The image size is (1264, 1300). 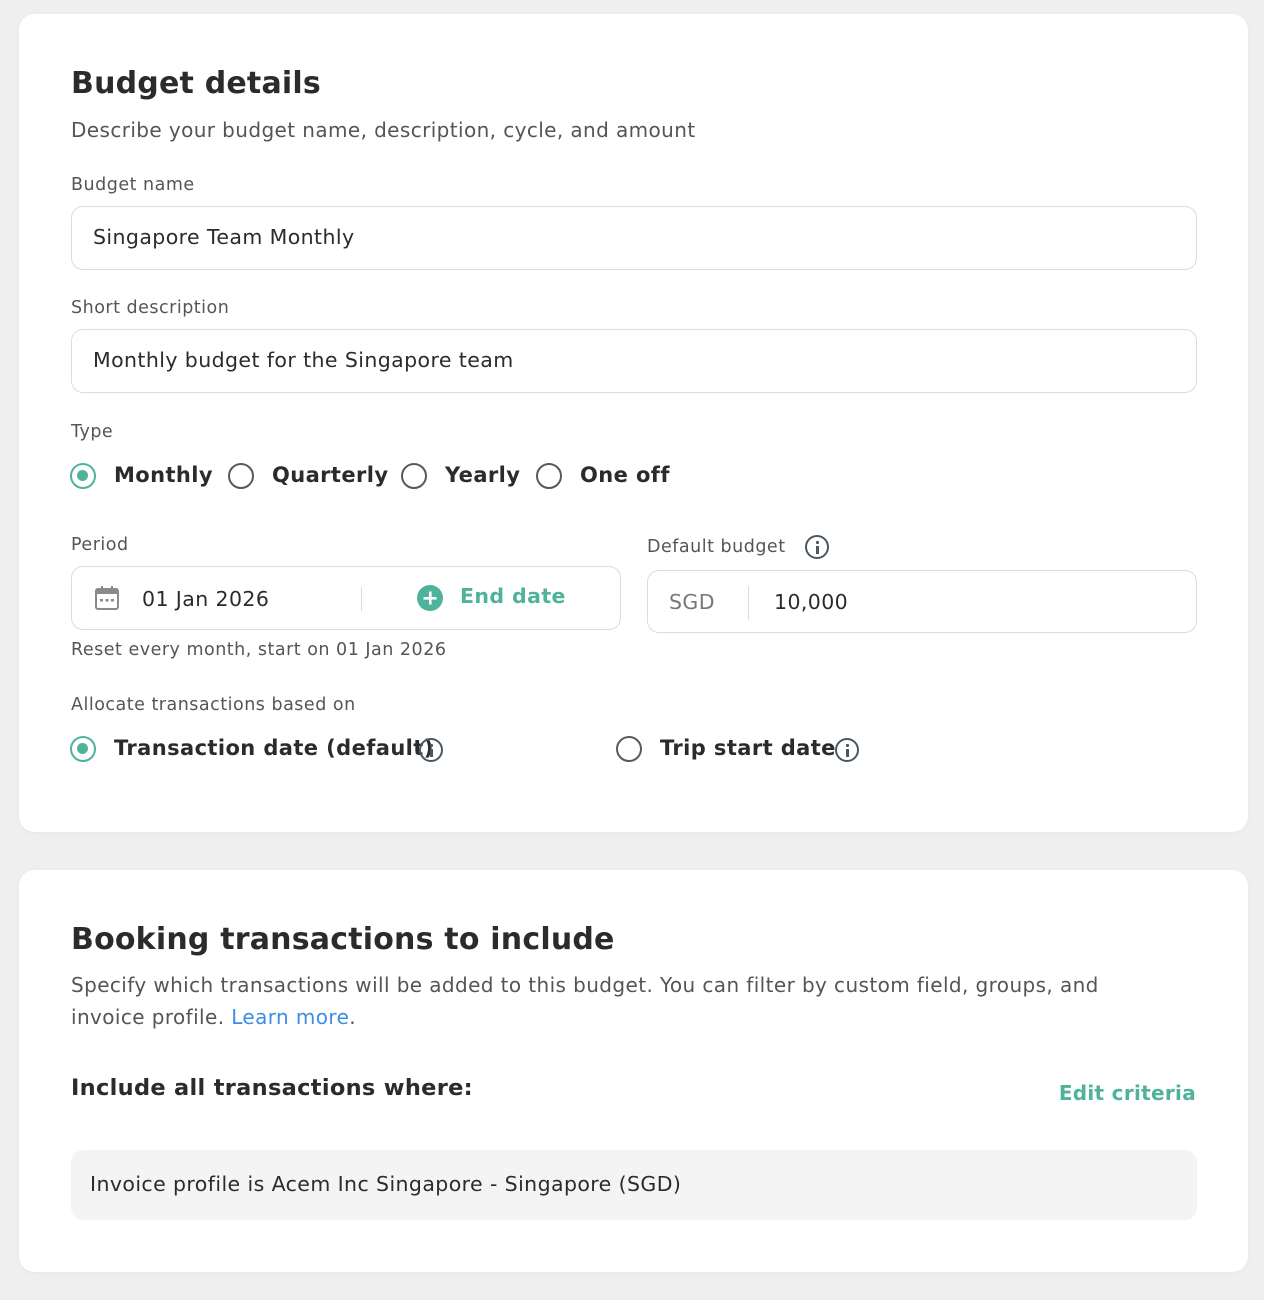 What do you see at coordinates (748, 748) in the screenshot?
I see `allocate-option-label: Trip start date` at bounding box center [748, 748].